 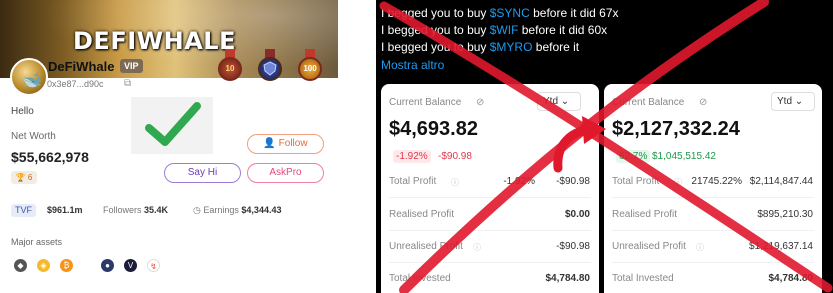 What do you see at coordinates (37, 242) in the screenshot?
I see `major-assets-label: Major assets` at bounding box center [37, 242].